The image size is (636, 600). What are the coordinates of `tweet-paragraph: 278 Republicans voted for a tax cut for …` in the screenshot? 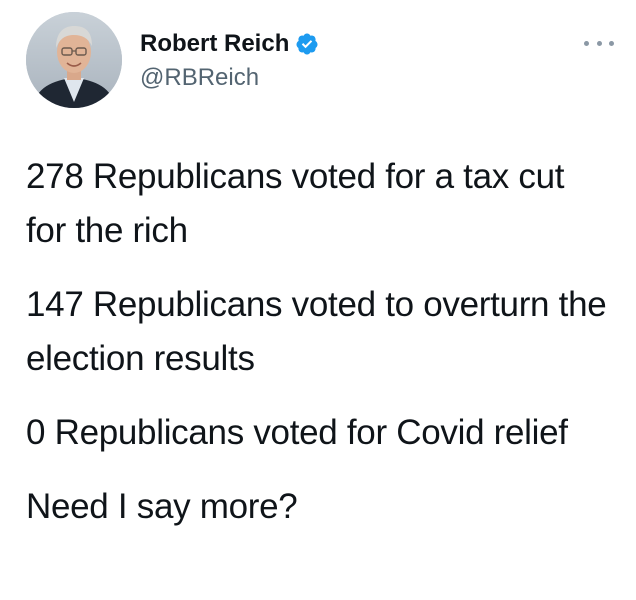 It's located at (295, 203).